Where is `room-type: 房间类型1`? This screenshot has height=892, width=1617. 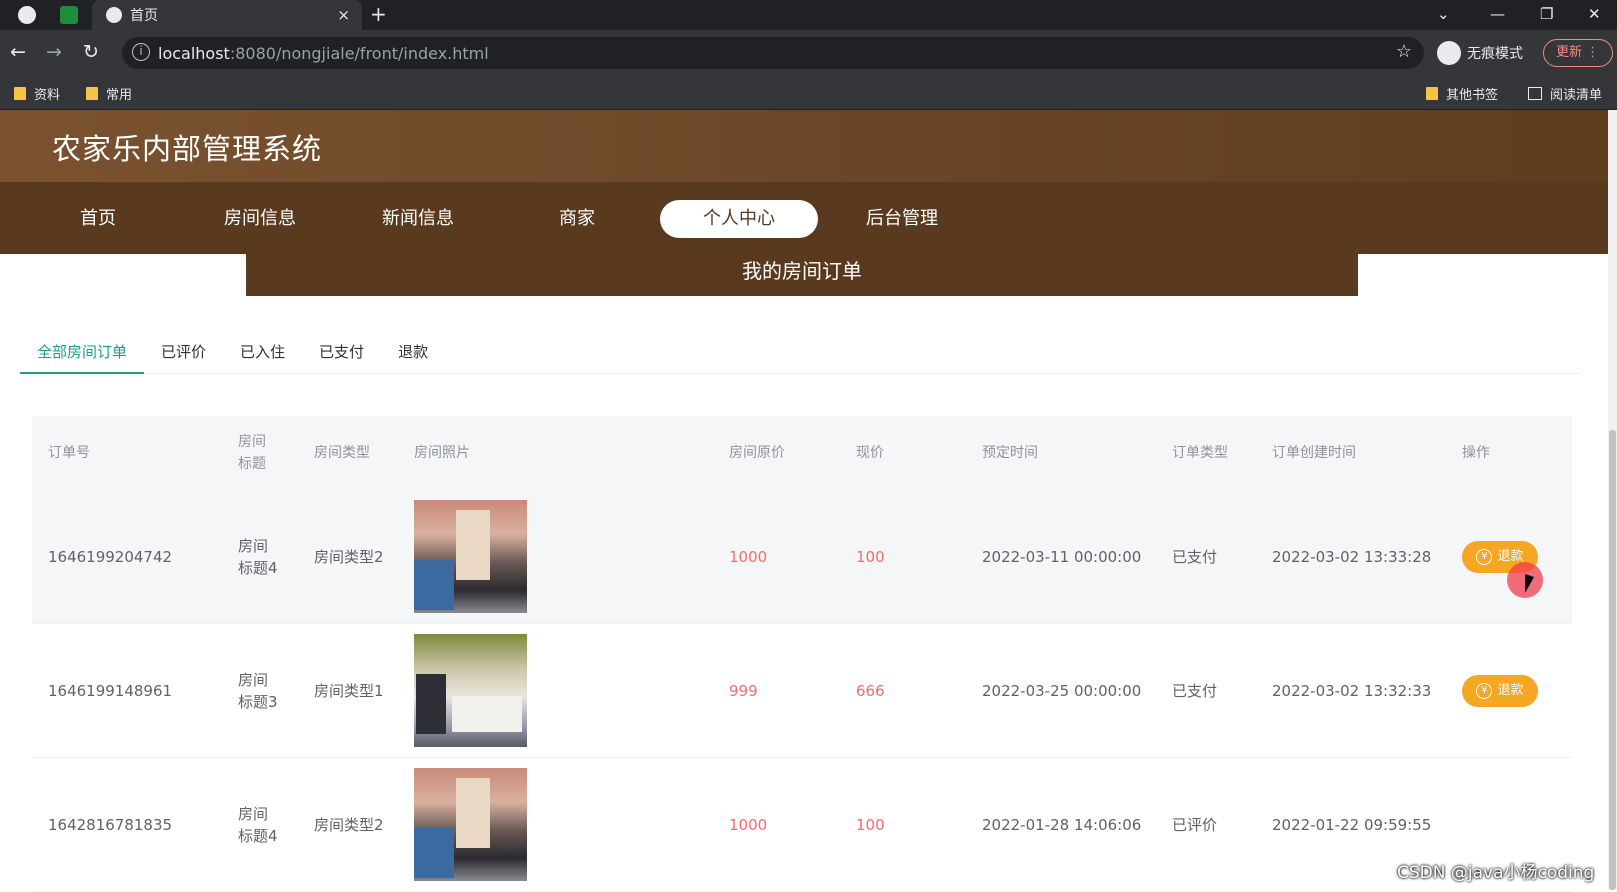
room-type: 房间类型1 is located at coordinates (349, 690).